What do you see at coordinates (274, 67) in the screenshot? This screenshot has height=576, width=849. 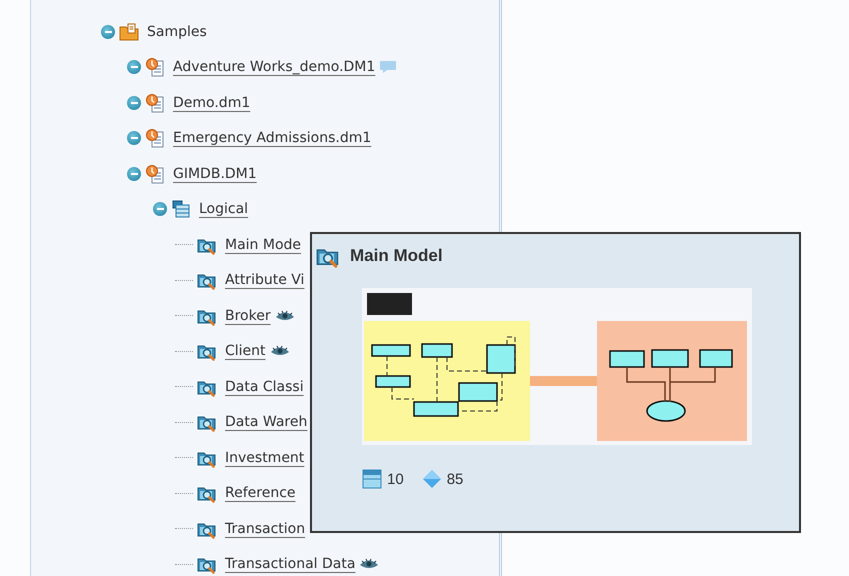 I see `tree-item-label: Adventure Works_demo.DM1` at bounding box center [274, 67].